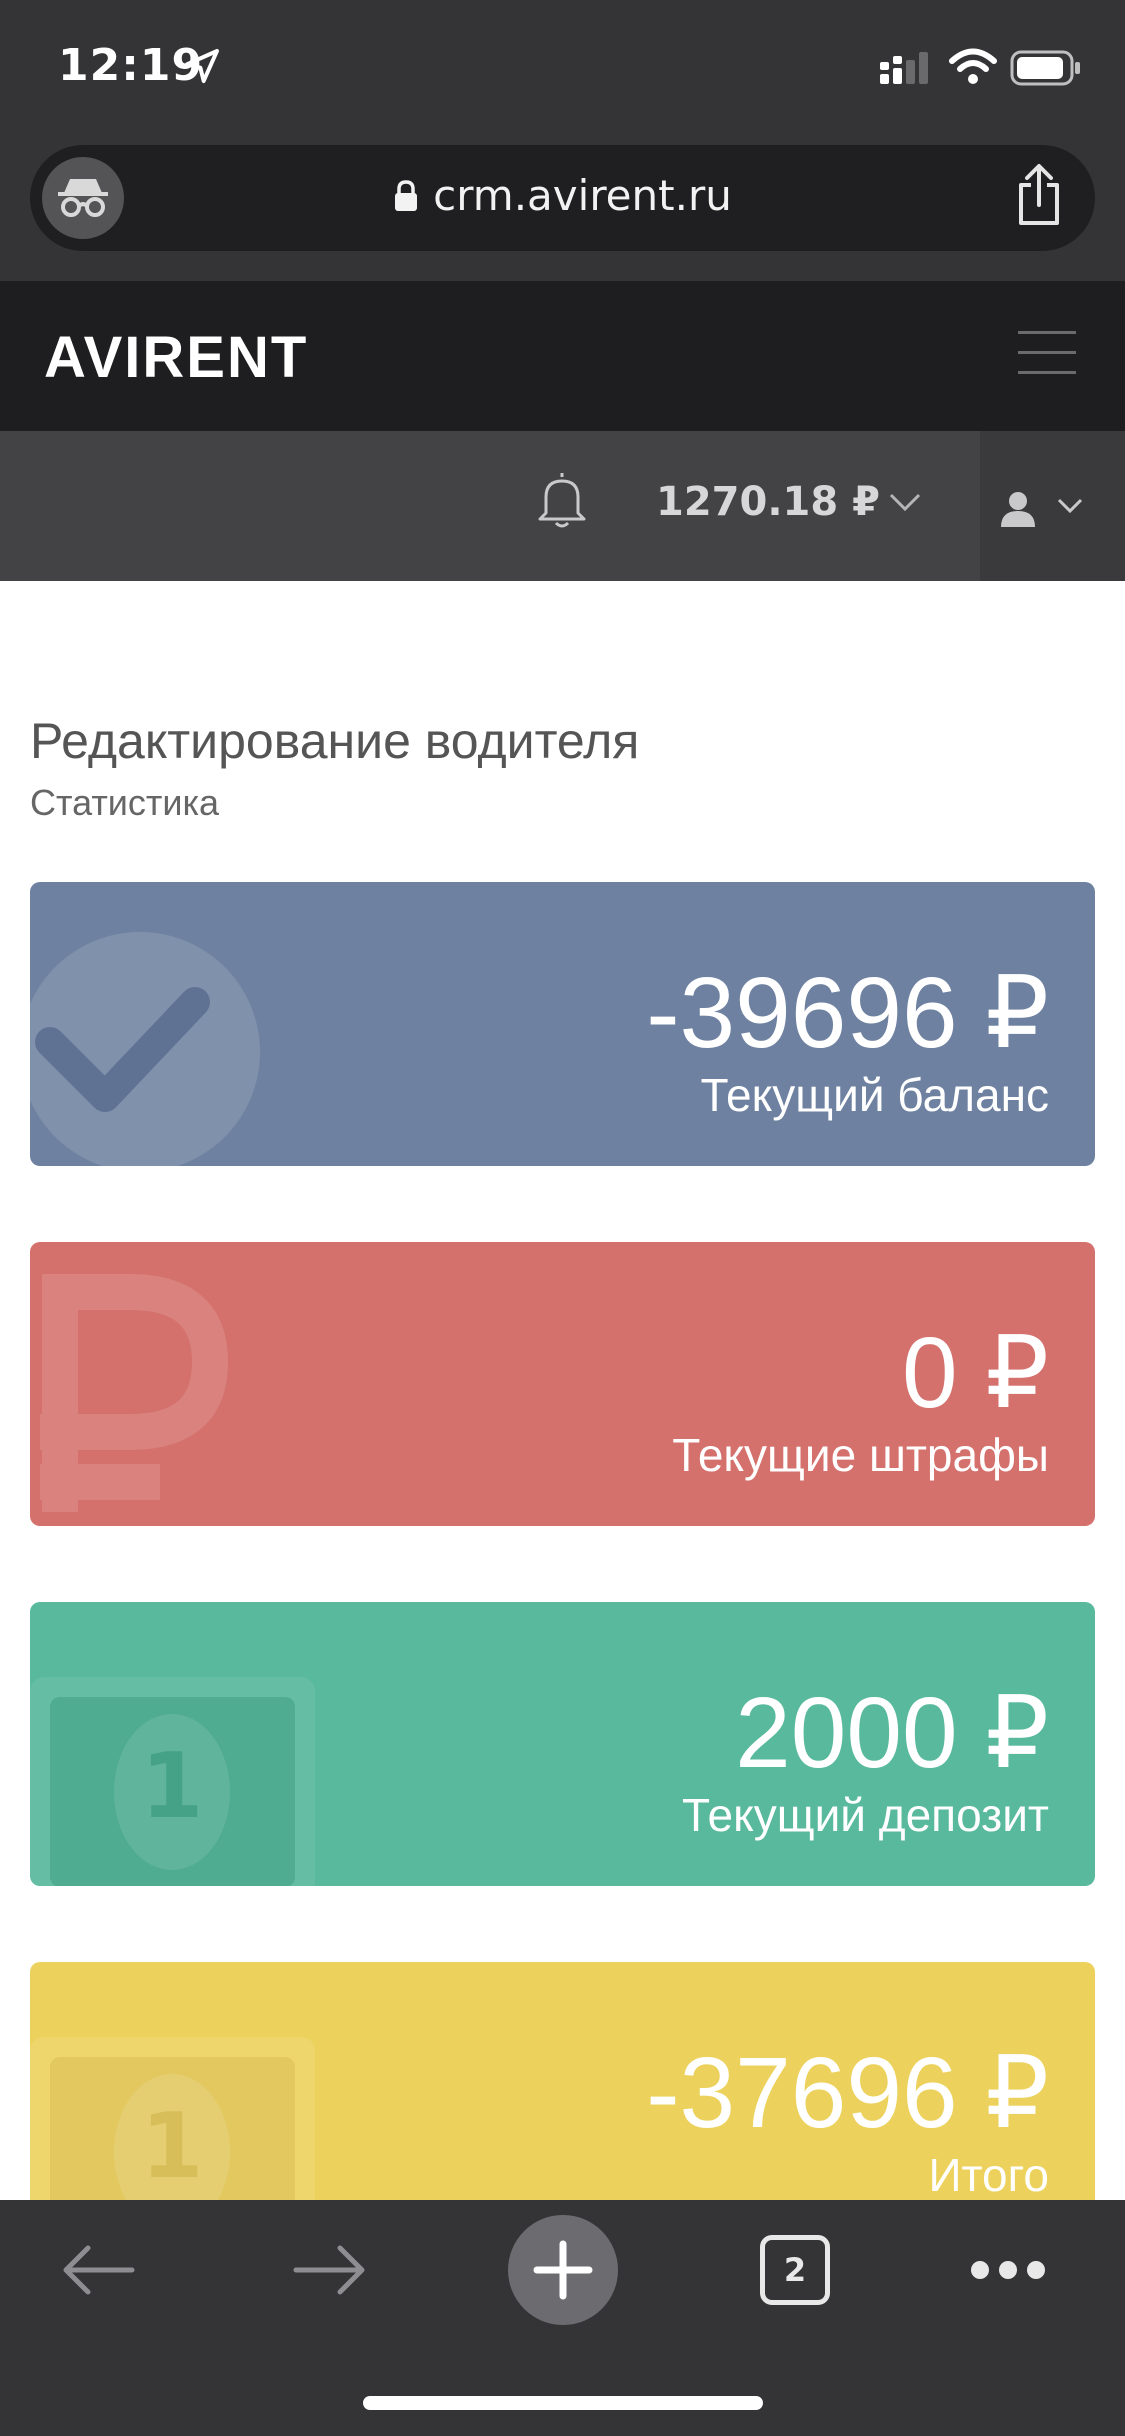 This screenshot has height=2436, width=1125. What do you see at coordinates (98, 2270) in the screenshot?
I see `back-arrow-icon` at bounding box center [98, 2270].